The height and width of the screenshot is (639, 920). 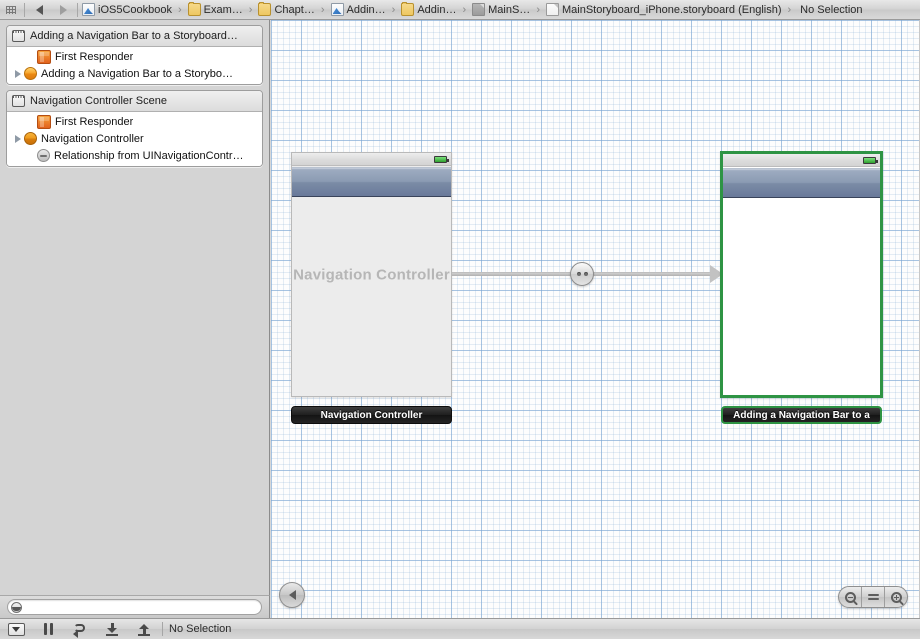 What do you see at coordinates (801, 274) in the screenshot?
I see `canvas-scene-adding-navigation-bar` at bounding box center [801, 274].